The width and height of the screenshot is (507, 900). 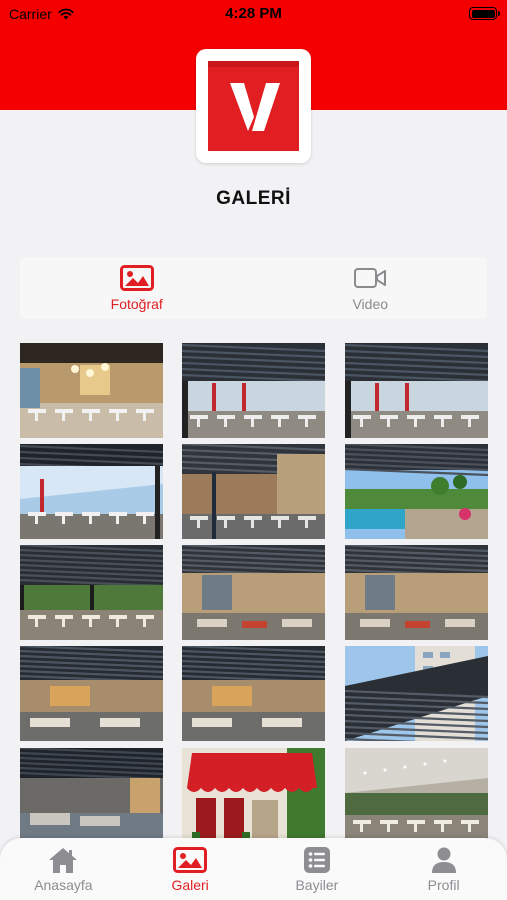 I want to click on nav-item-gallery: Galeri, so click(x=190, y=869).